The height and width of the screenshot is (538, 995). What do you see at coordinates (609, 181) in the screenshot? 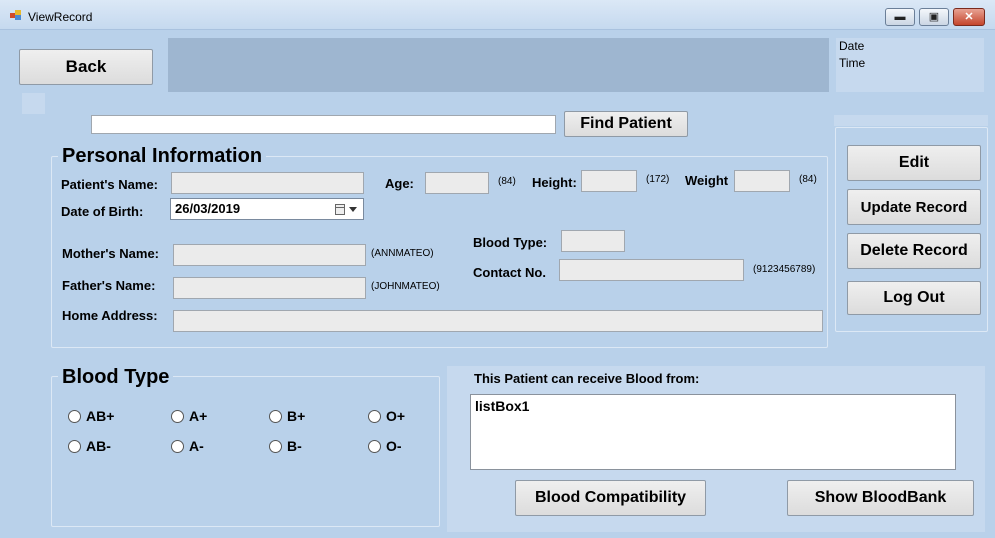
I see `height-field` at bounding box center [609, 181].